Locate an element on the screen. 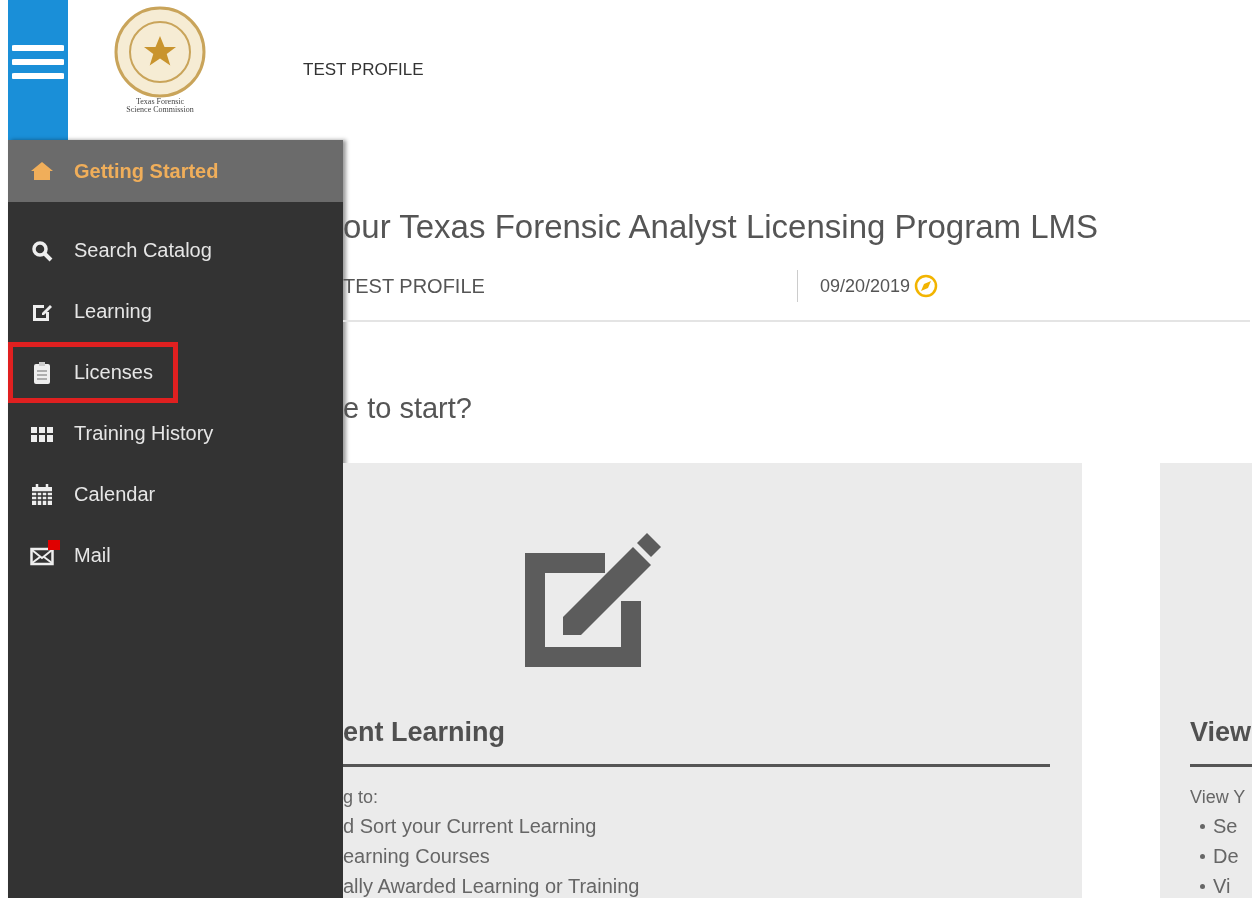 The height and width of the screenshot is (898, 1252). menu-item: Search Catalog is located at coordinates (175, 250).